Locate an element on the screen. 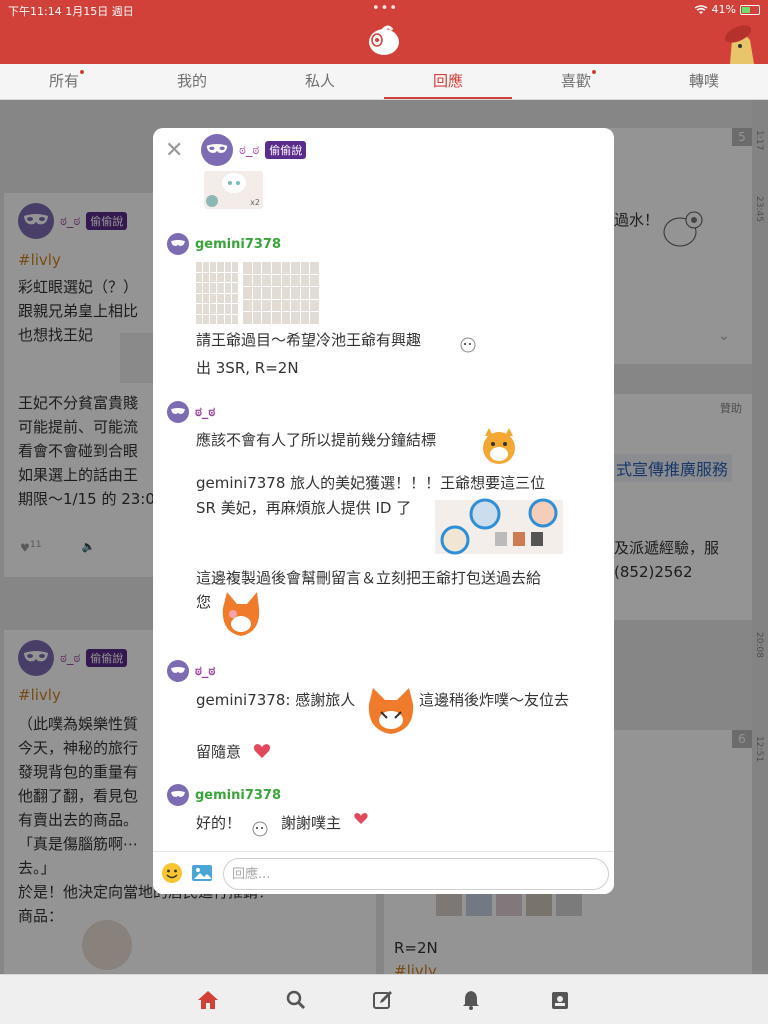 Image resolution: width=768 pixels, height=1024 pixels. reply-text: SR 美妃，再麻煩旅人提供 ID 了 is located at coordinates (304, 508).